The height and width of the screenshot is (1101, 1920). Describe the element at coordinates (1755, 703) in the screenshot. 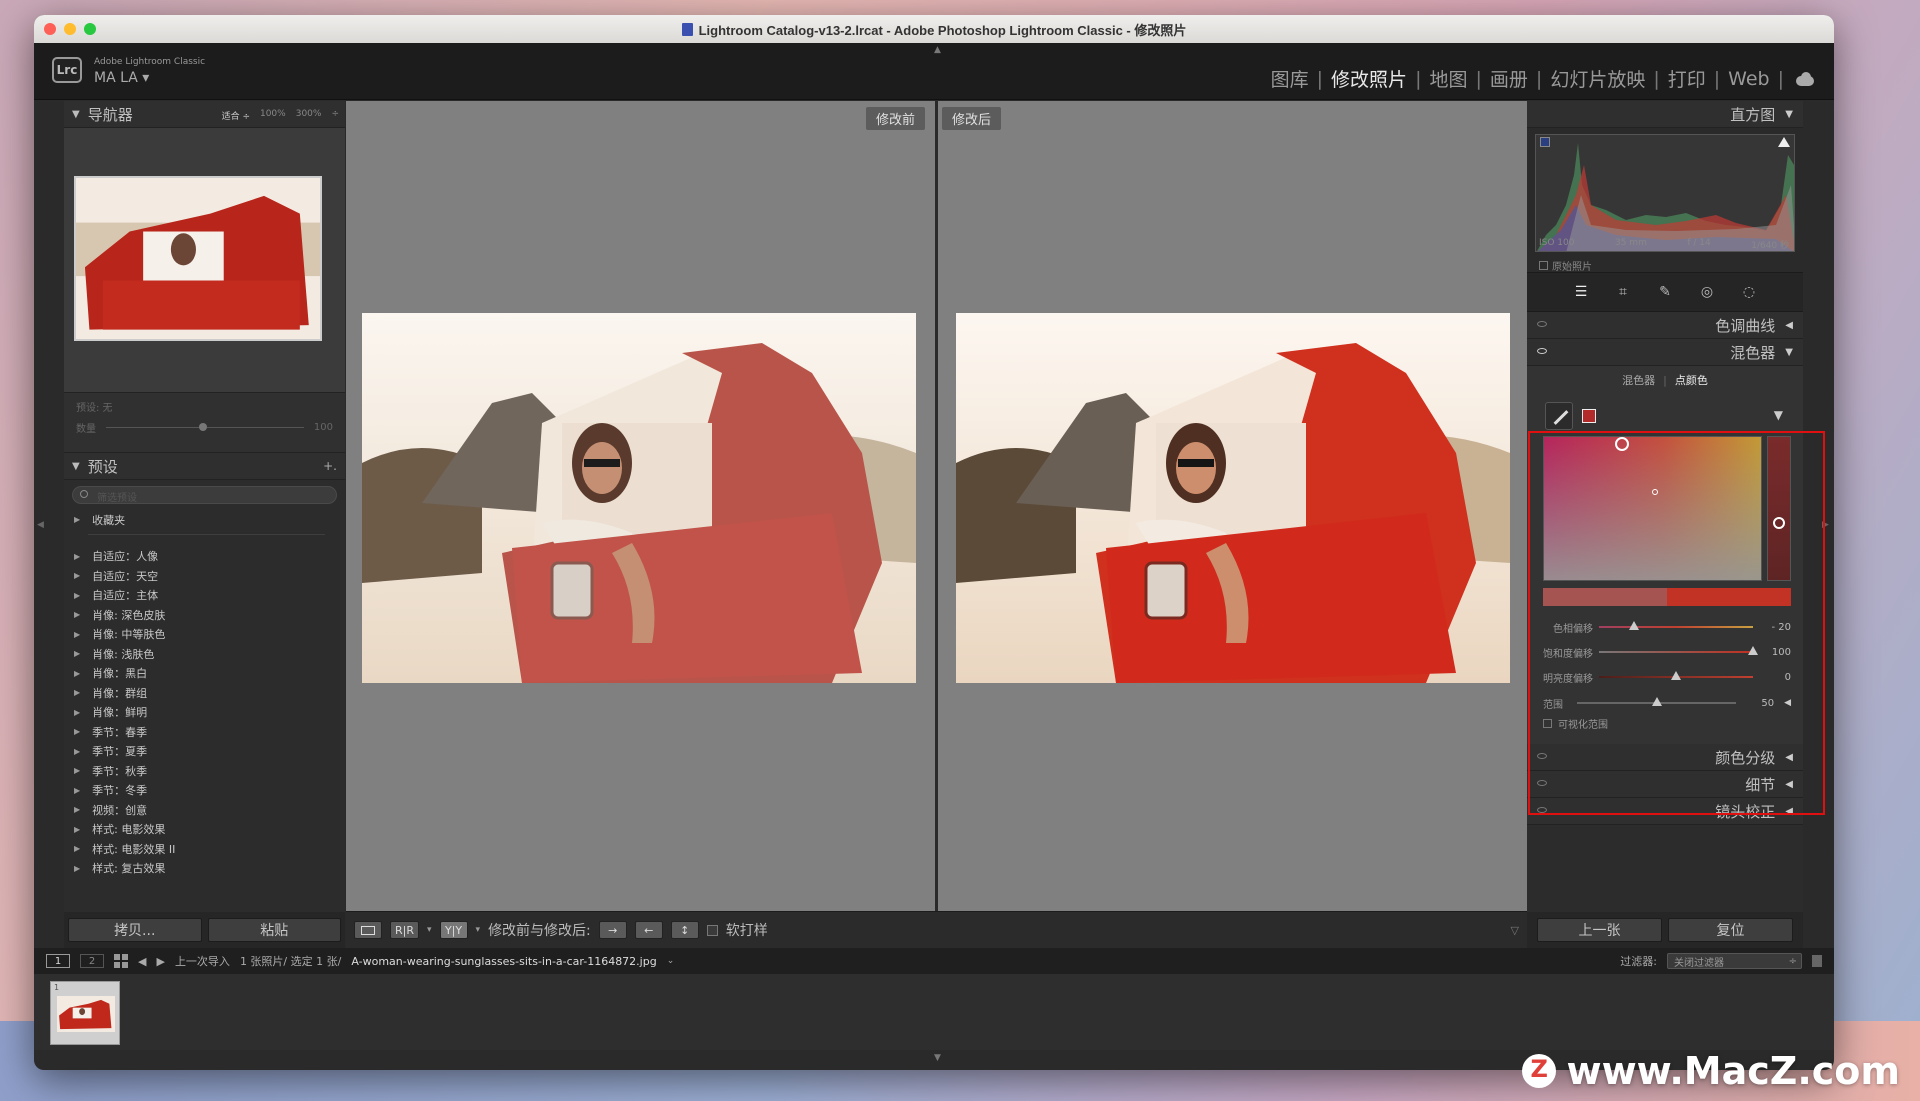

I see `range-value: 50` at that location.